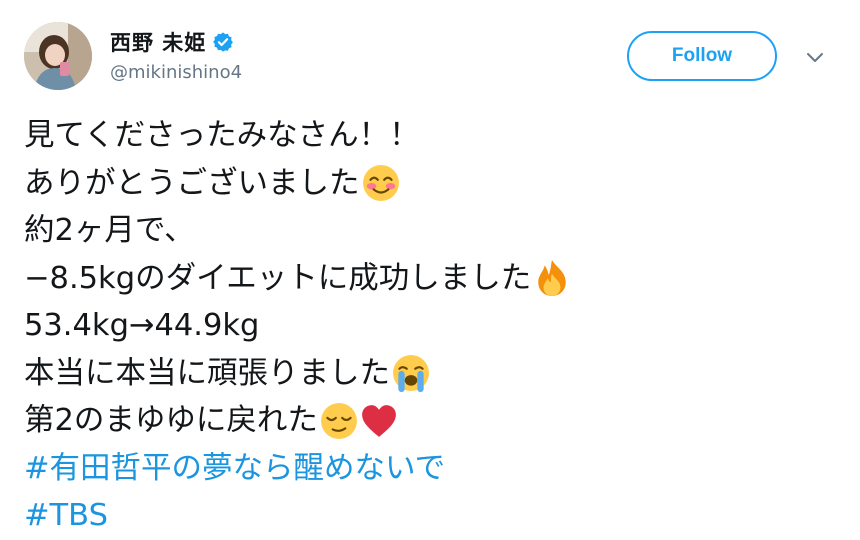 Image resolution: width=860 pixels, height=540 pixels. What do you see at coordinates (430, 516) in the screenshot?
I see `hashtag-line: #TBS` at bounding box center [430, 516].